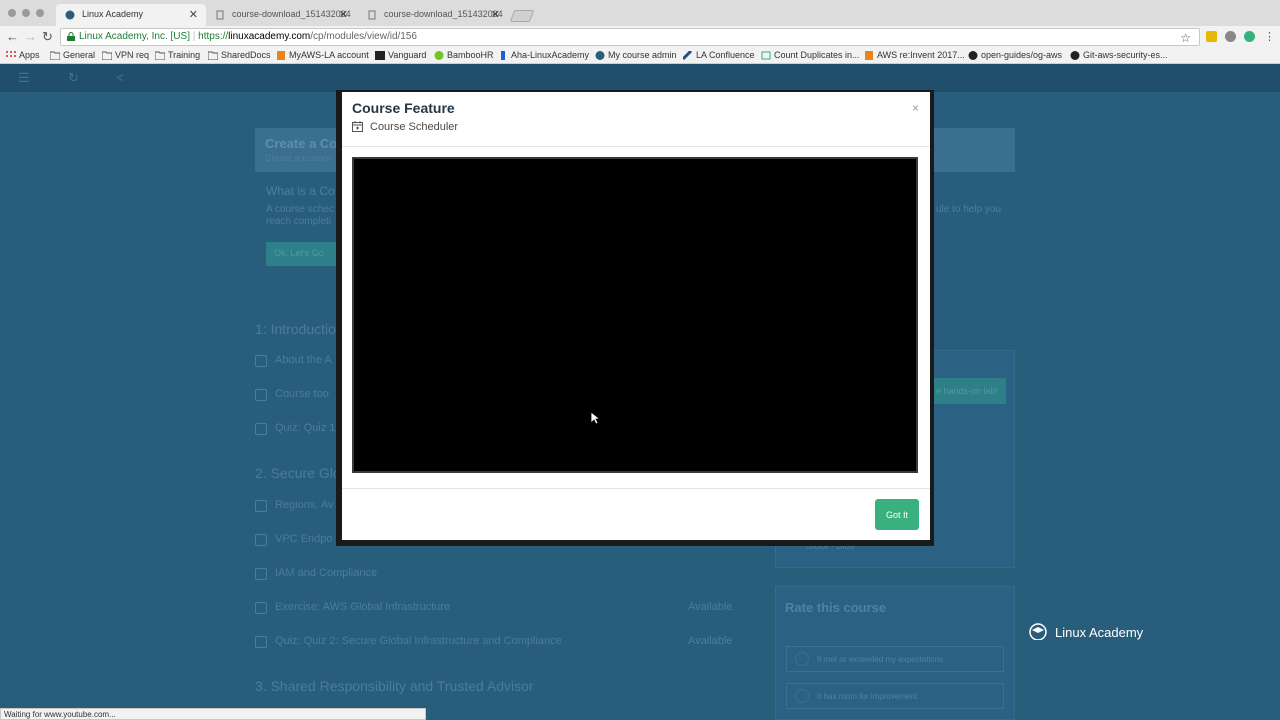 The height and width of the screenshot is (720, 1280). What do you see at coordinates (522, 16) in the screenshot?
I see `new-tab-button` at bounding box center [522, 16].